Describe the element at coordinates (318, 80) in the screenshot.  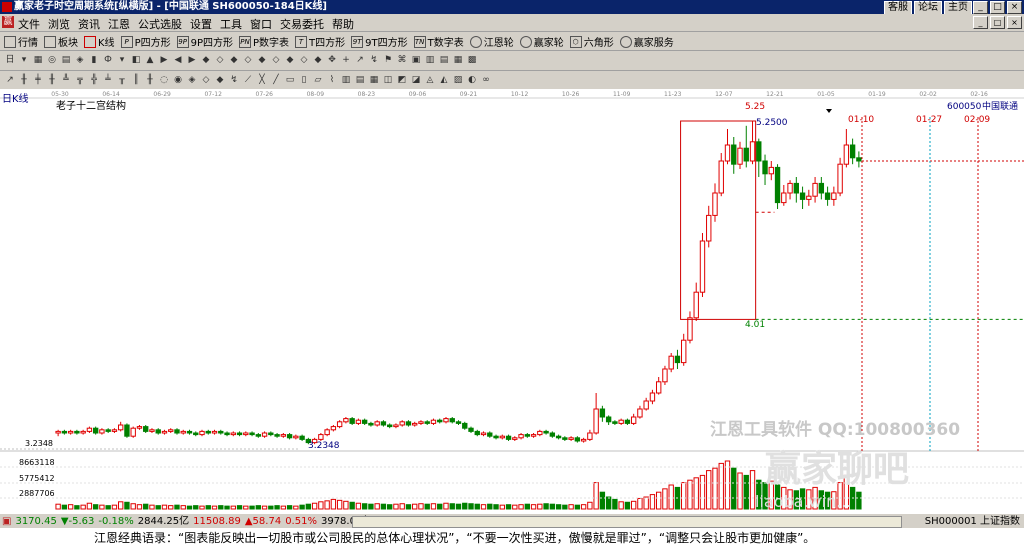
I see `analysis-icon-22: ▱` at that location.